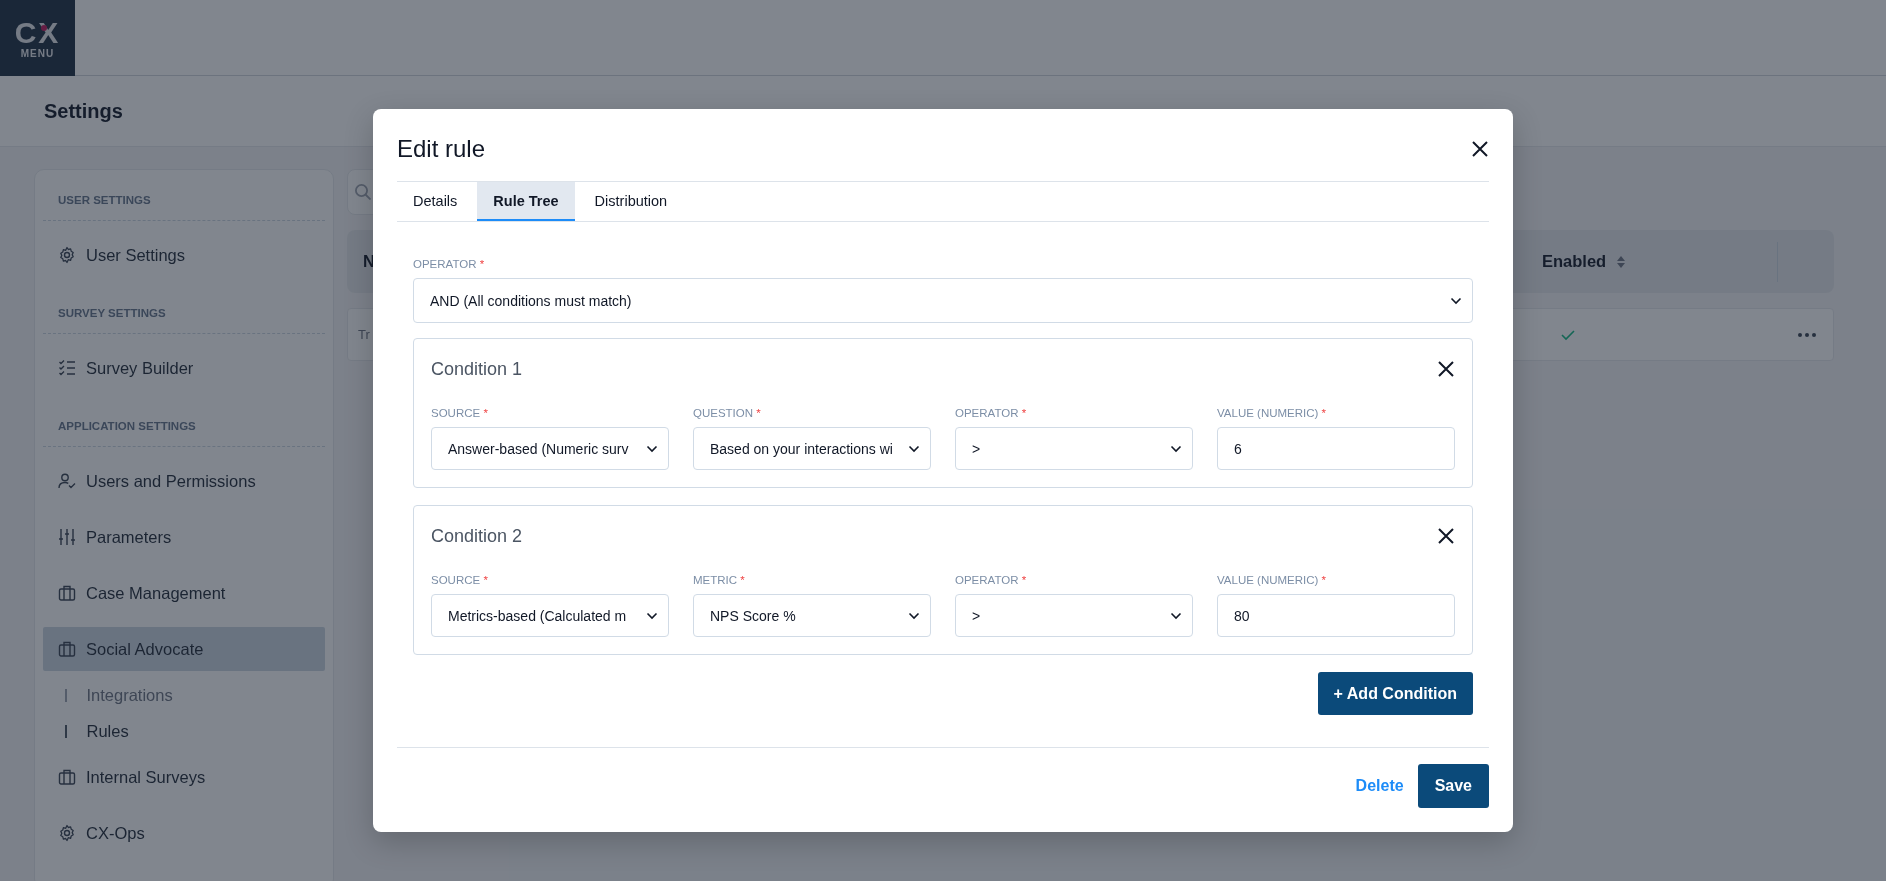  I want to click on section-heading: SURVEY SETTINGS, so click(112, 313).